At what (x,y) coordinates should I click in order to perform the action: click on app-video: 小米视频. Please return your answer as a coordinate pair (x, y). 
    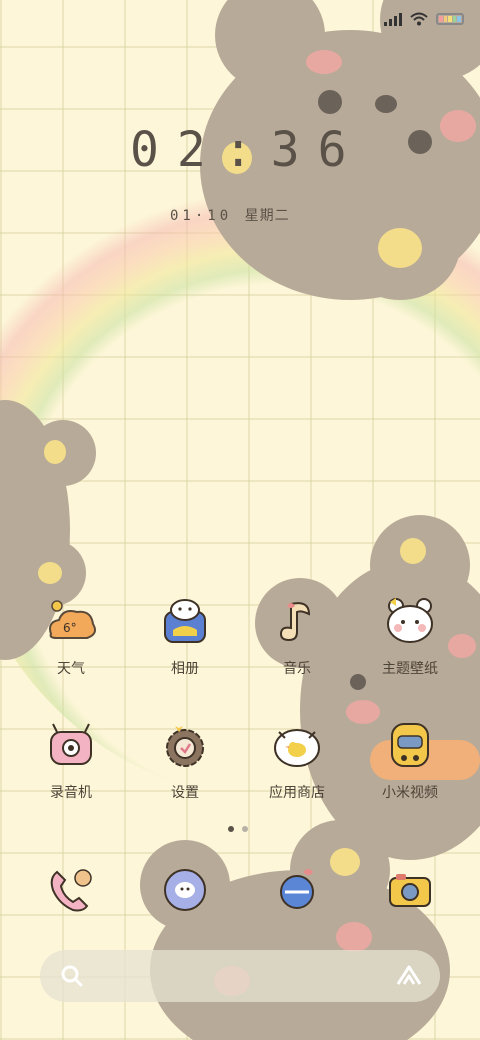
    Looking at the image, I should click on (410, 760).